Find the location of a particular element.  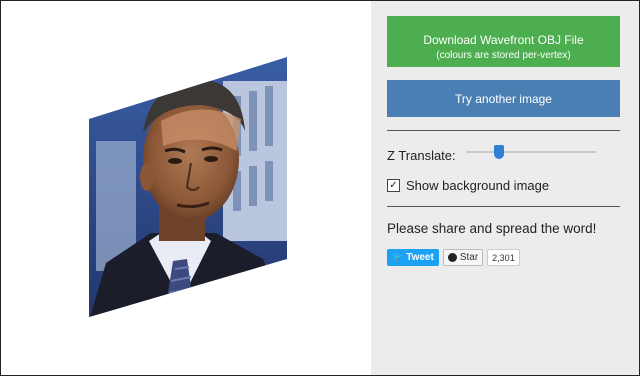

z-translate-slider-track is located at coordinates (531, 152).